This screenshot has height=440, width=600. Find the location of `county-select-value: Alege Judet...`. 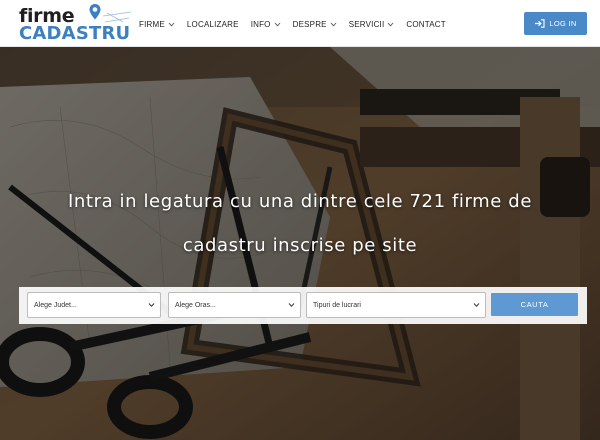

county-select-value: Alege Judet... is located at coordinates (55, 305).